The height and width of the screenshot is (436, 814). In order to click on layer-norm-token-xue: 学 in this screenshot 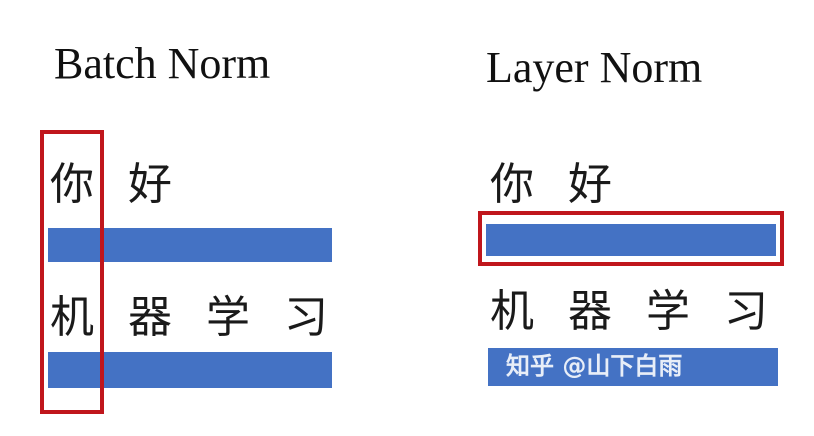, I will do `click(668, 311)`.